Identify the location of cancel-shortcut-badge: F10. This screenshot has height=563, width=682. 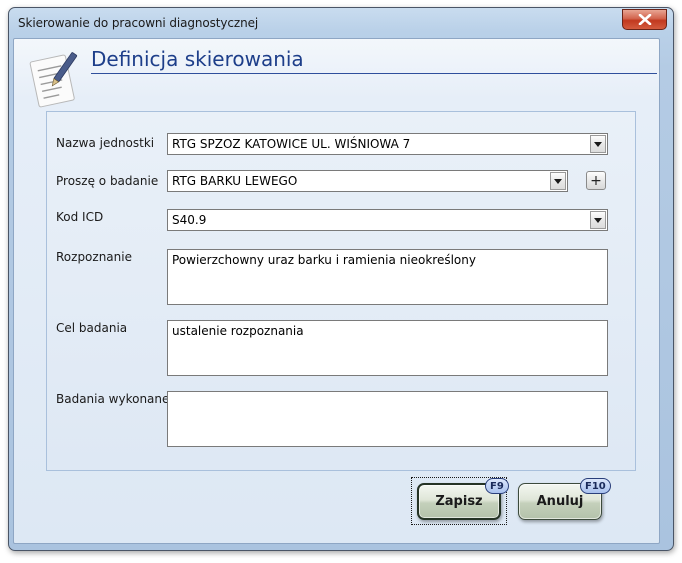
(595, 486).